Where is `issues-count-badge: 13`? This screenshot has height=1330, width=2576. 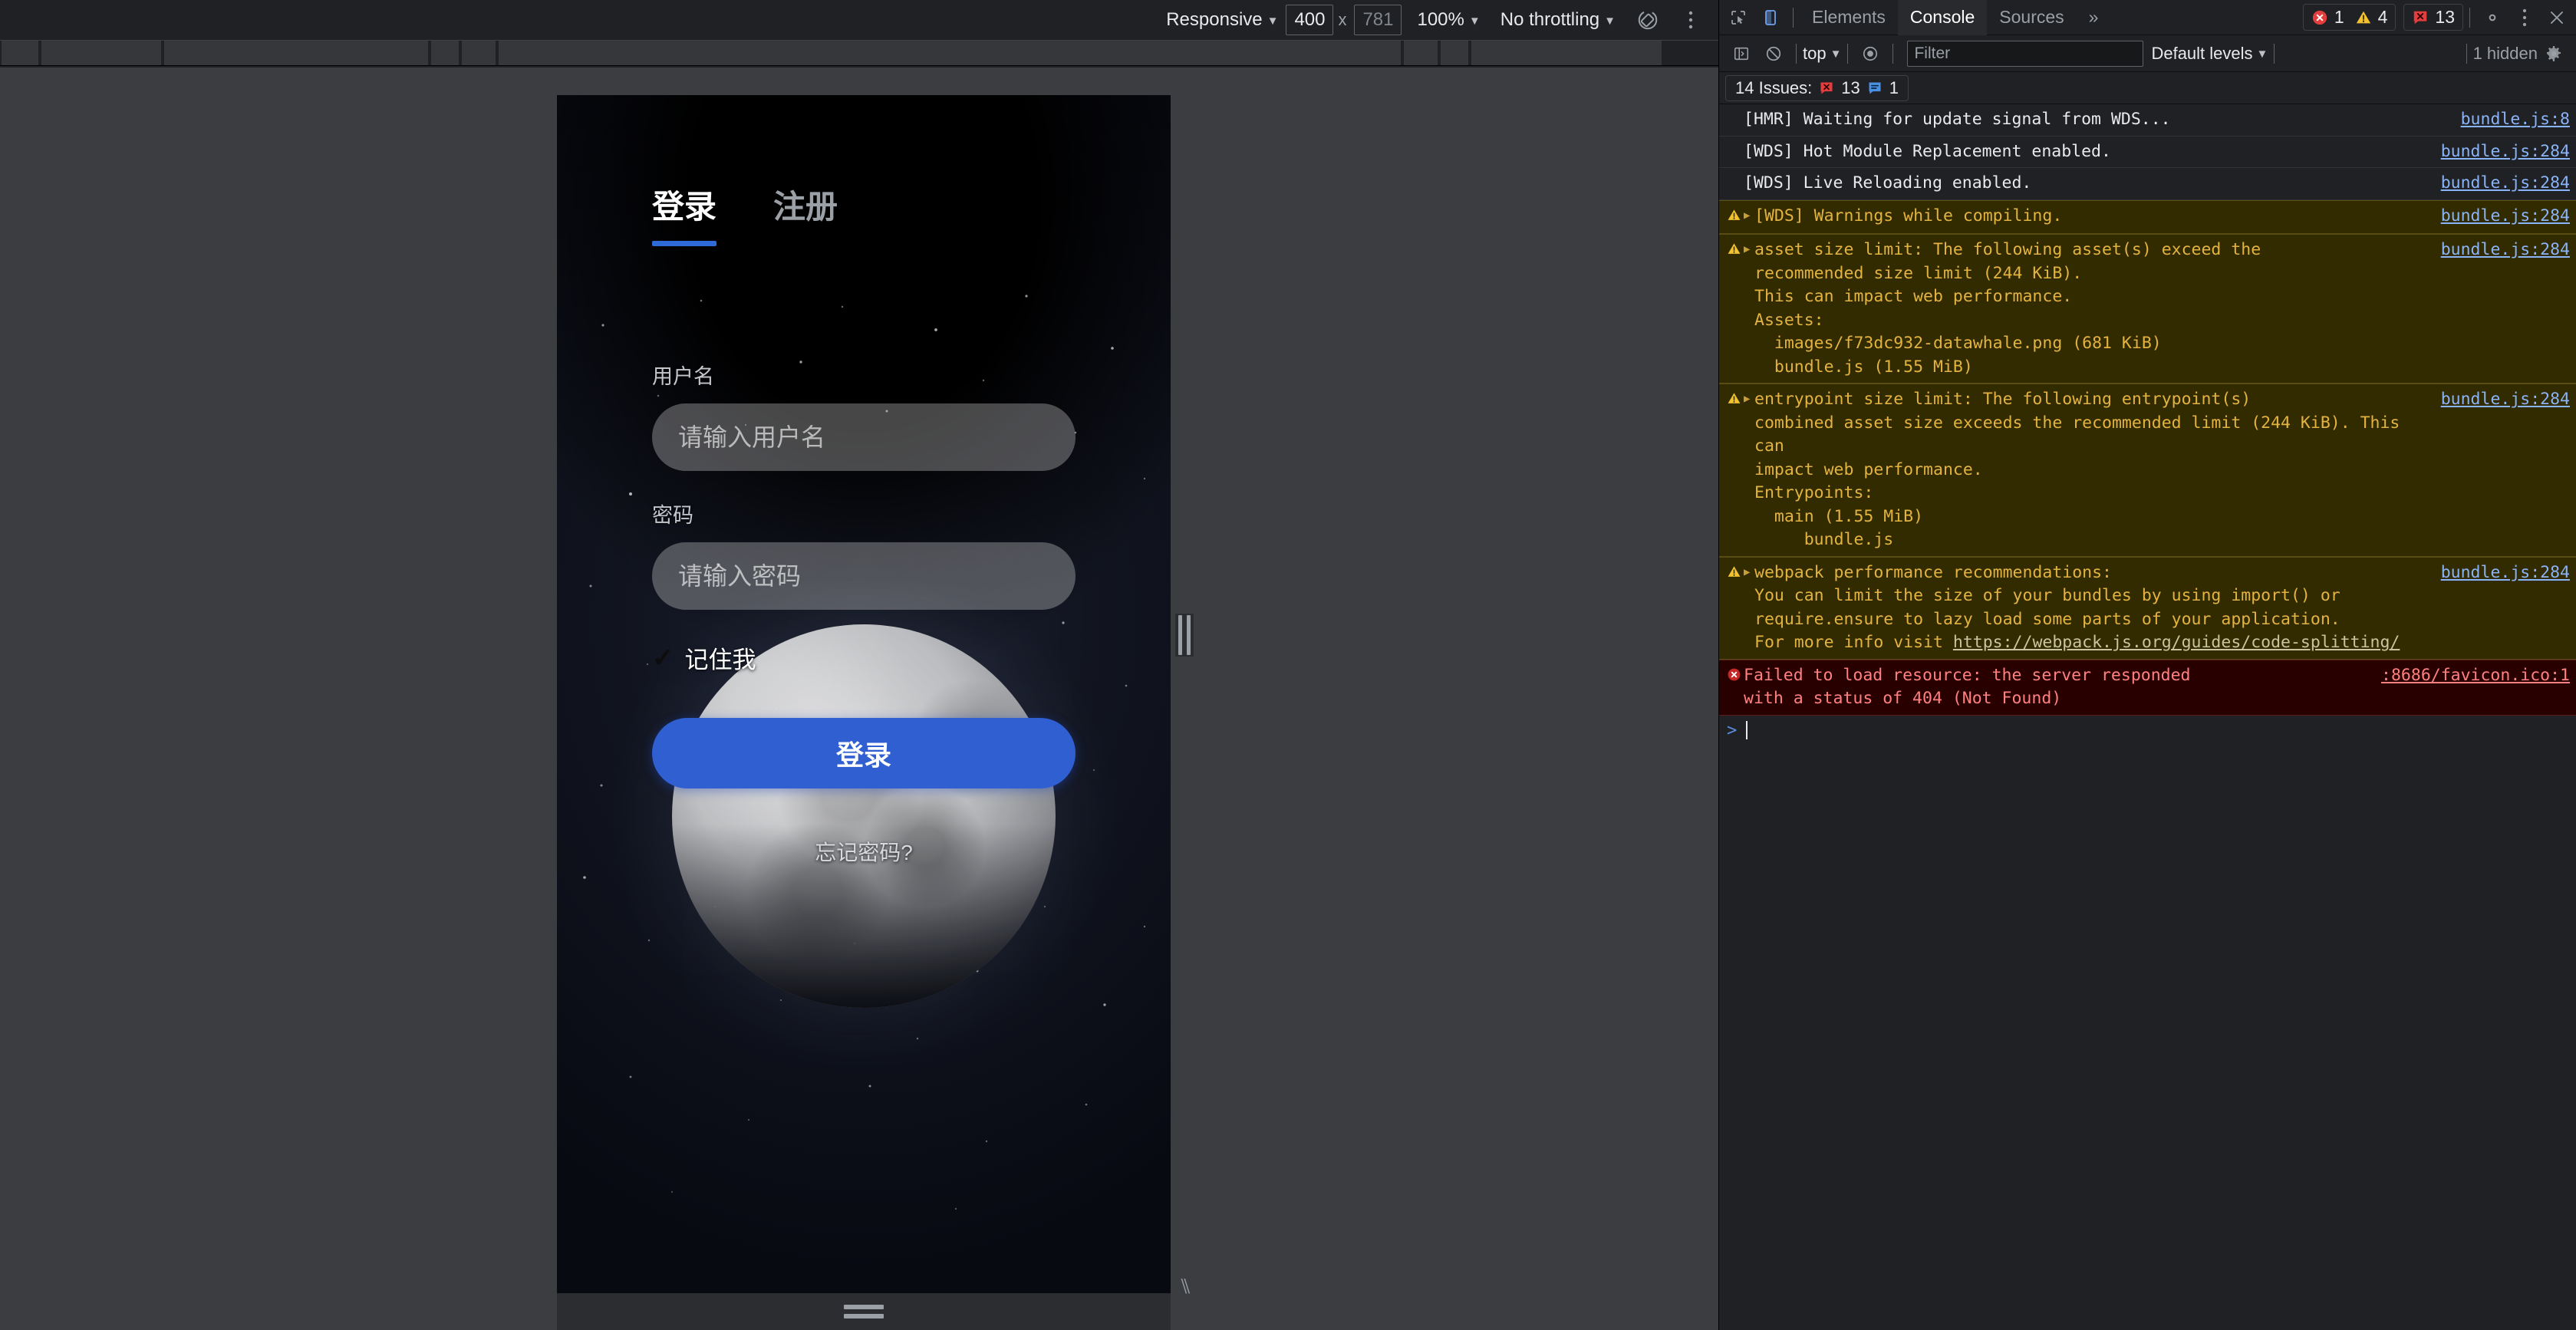 issues-count-badge: 13 is located at coordinates (2433, 17).